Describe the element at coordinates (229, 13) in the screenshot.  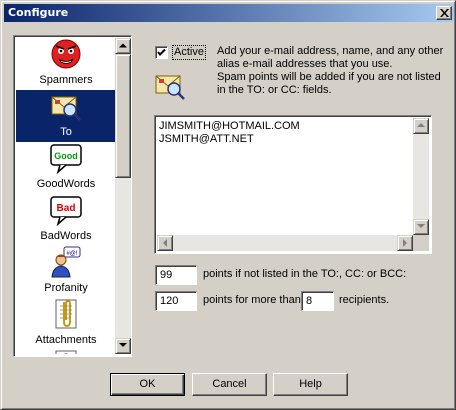
I see `title-bar: Configure` at that location.